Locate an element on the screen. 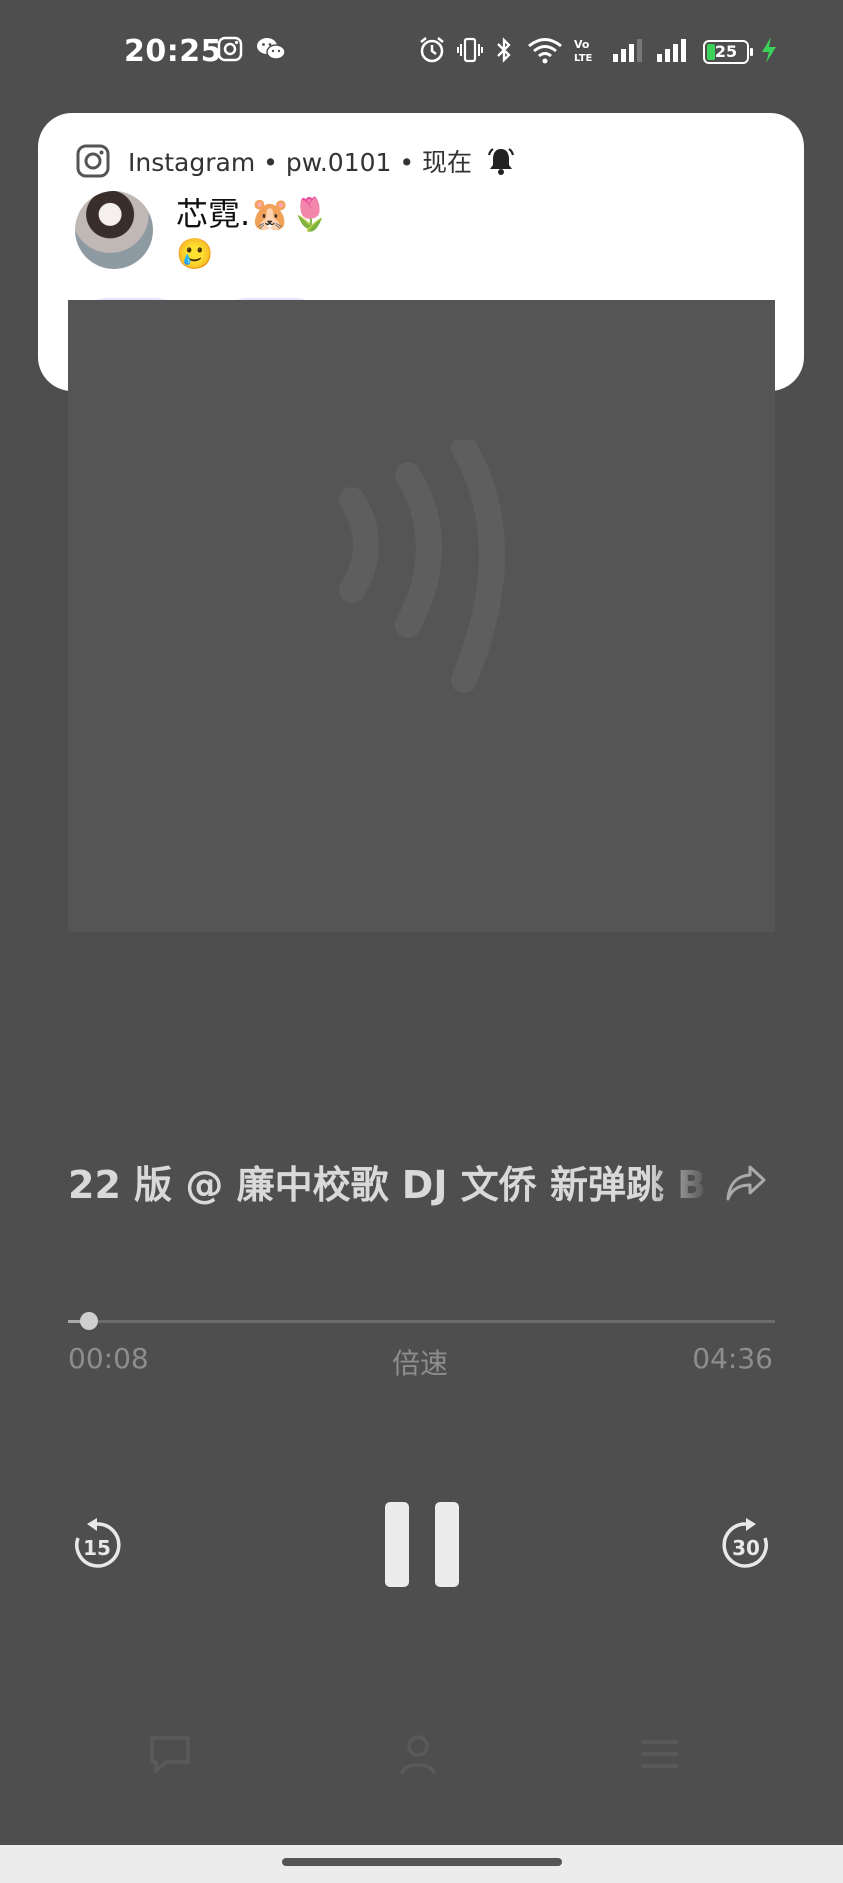  share-icon is located at coordinates (746, 1183).